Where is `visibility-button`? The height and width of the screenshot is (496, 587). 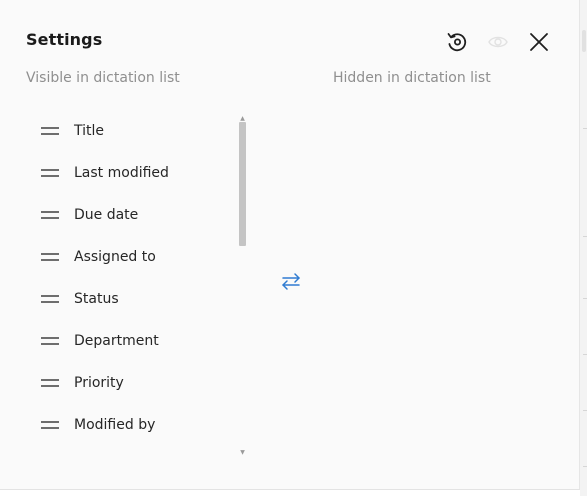
visibility-button is located at coordinates (498, 42).